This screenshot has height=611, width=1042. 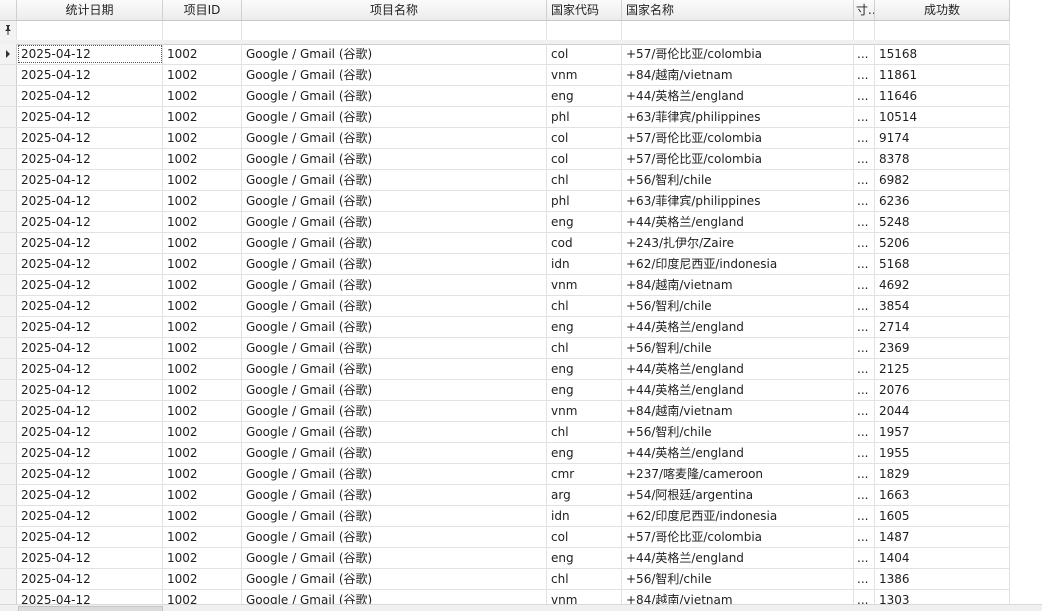 What do you see at coordinates (584, 411) in the screenshot?
I see `cell-country-code: vnm` at bounding box center [584, 411].